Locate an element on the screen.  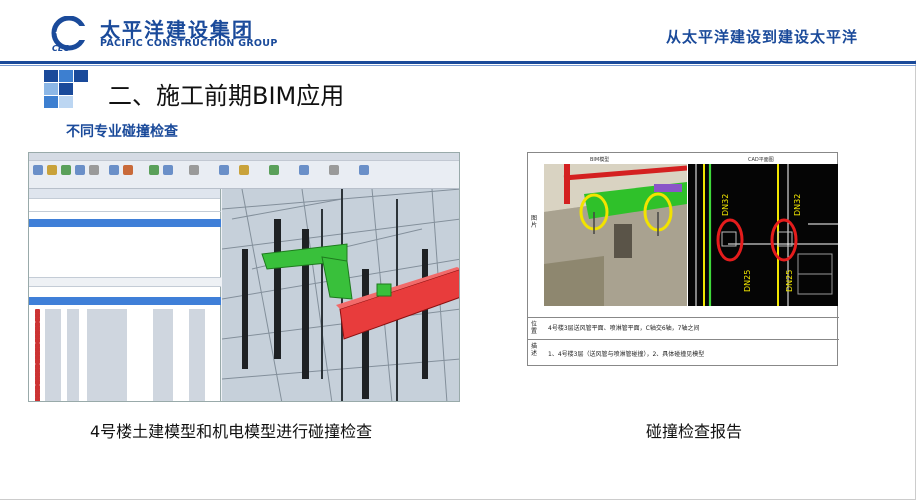
location-text: 4号楼3层送风管平面、喷淋管平面，C轴交6轴，7轴之间 is located at coordinates (624, 328).